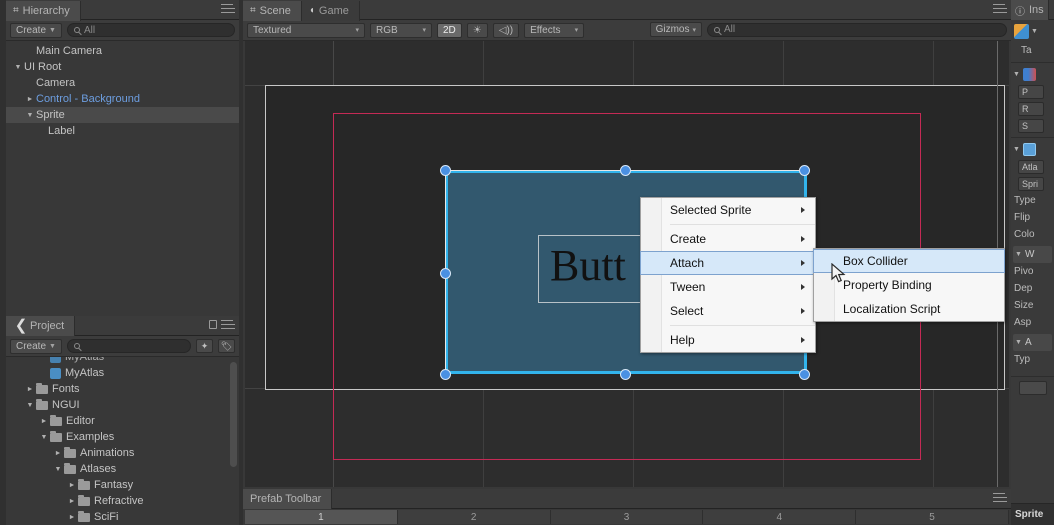 The image size is (1054, 525). What do you see at coordinates (306, 30) in the screenshot?
I see `draw-mode-dropdown: Textured ▾` at bounding box center [306, 30].